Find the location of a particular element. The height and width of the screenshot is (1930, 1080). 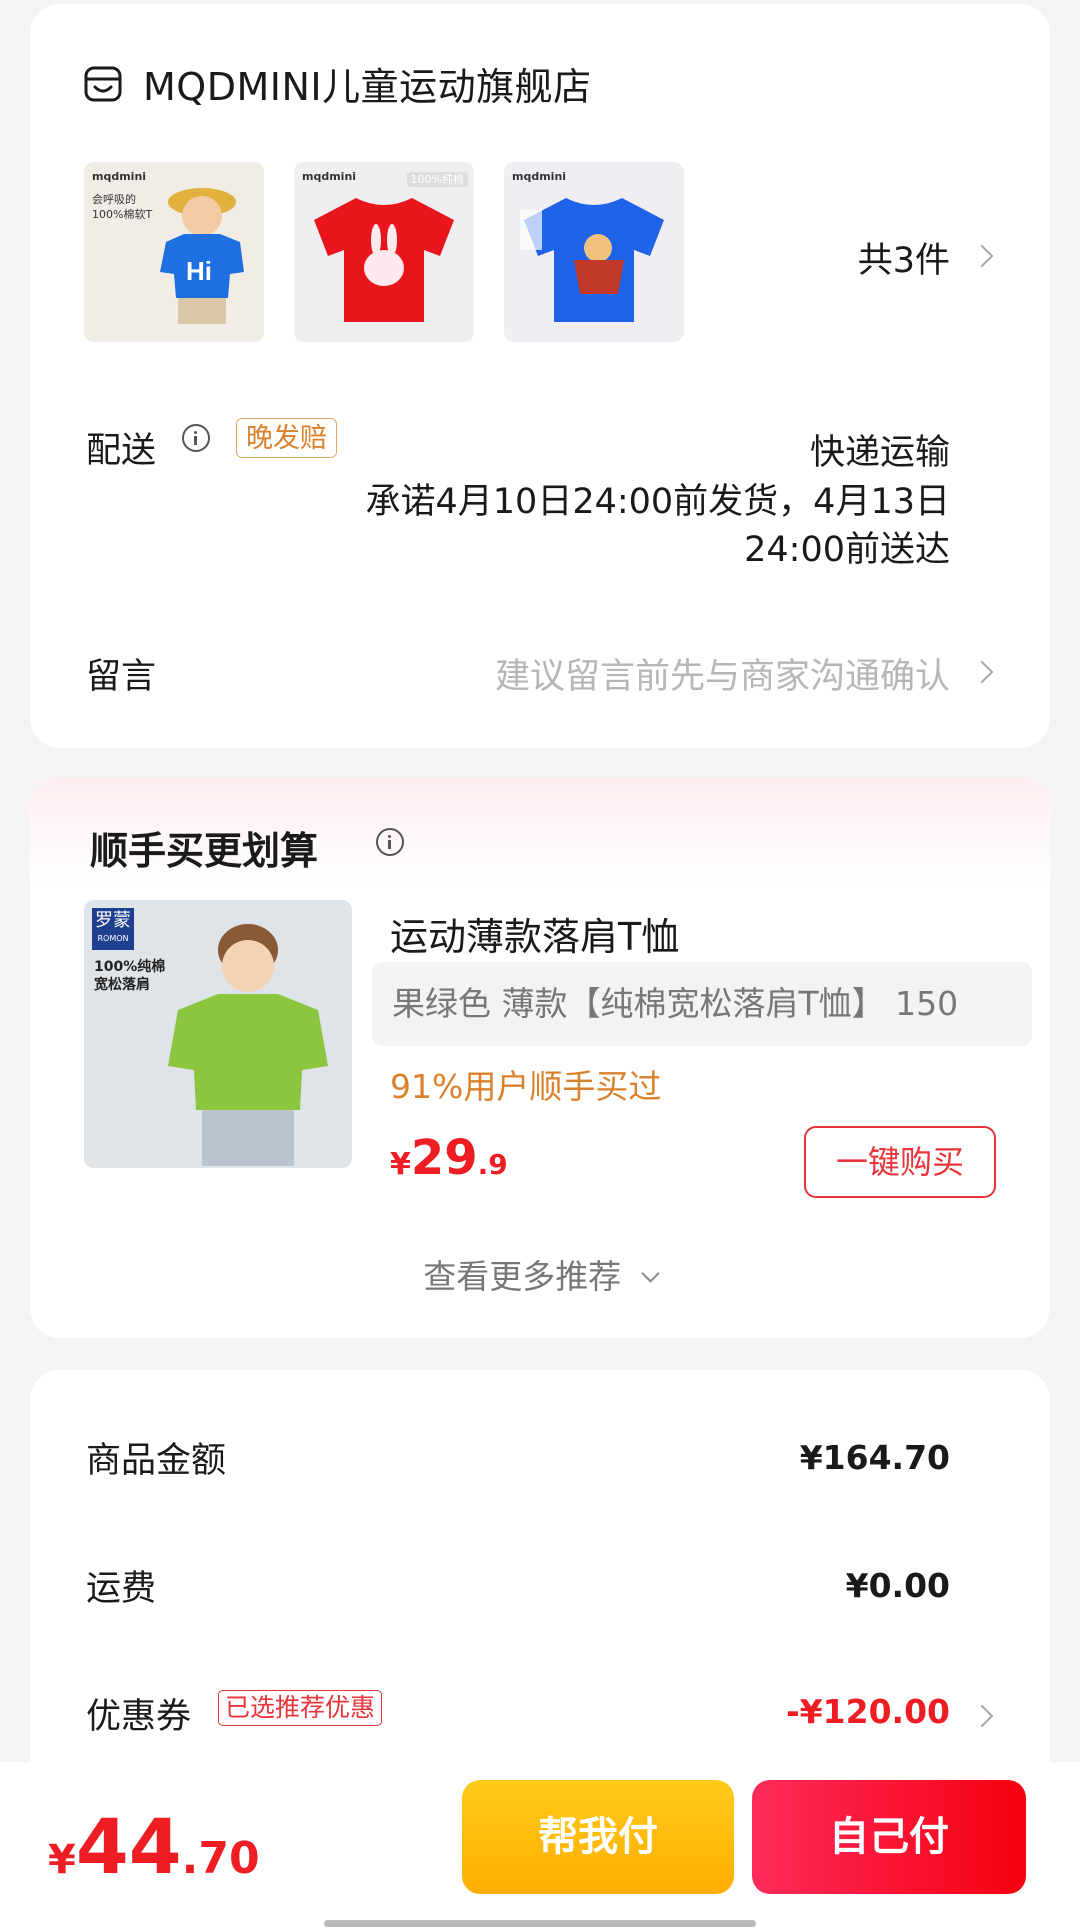

item-count: 共3件 is located at coordinates (904, 257).